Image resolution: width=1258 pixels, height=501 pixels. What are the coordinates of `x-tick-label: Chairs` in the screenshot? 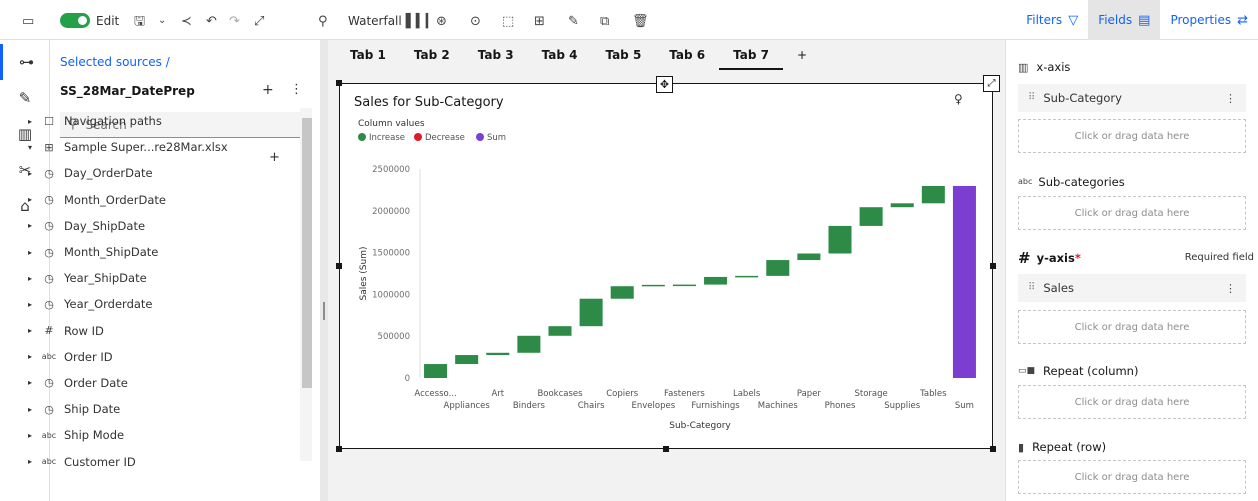 It's located at (591, 406).